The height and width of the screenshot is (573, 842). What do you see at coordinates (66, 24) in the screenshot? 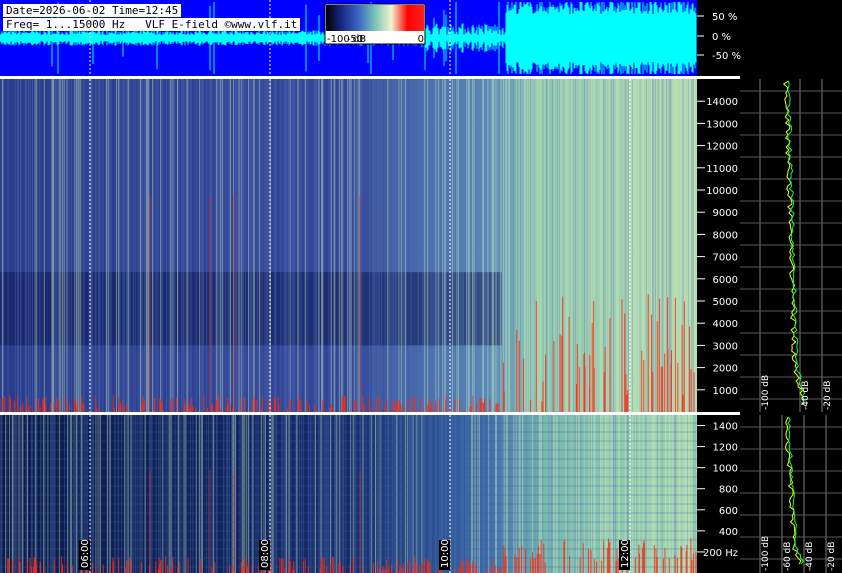
I see `freq-range-text: Freq= 1...15000 Hz` at bounding box center [66, 24].